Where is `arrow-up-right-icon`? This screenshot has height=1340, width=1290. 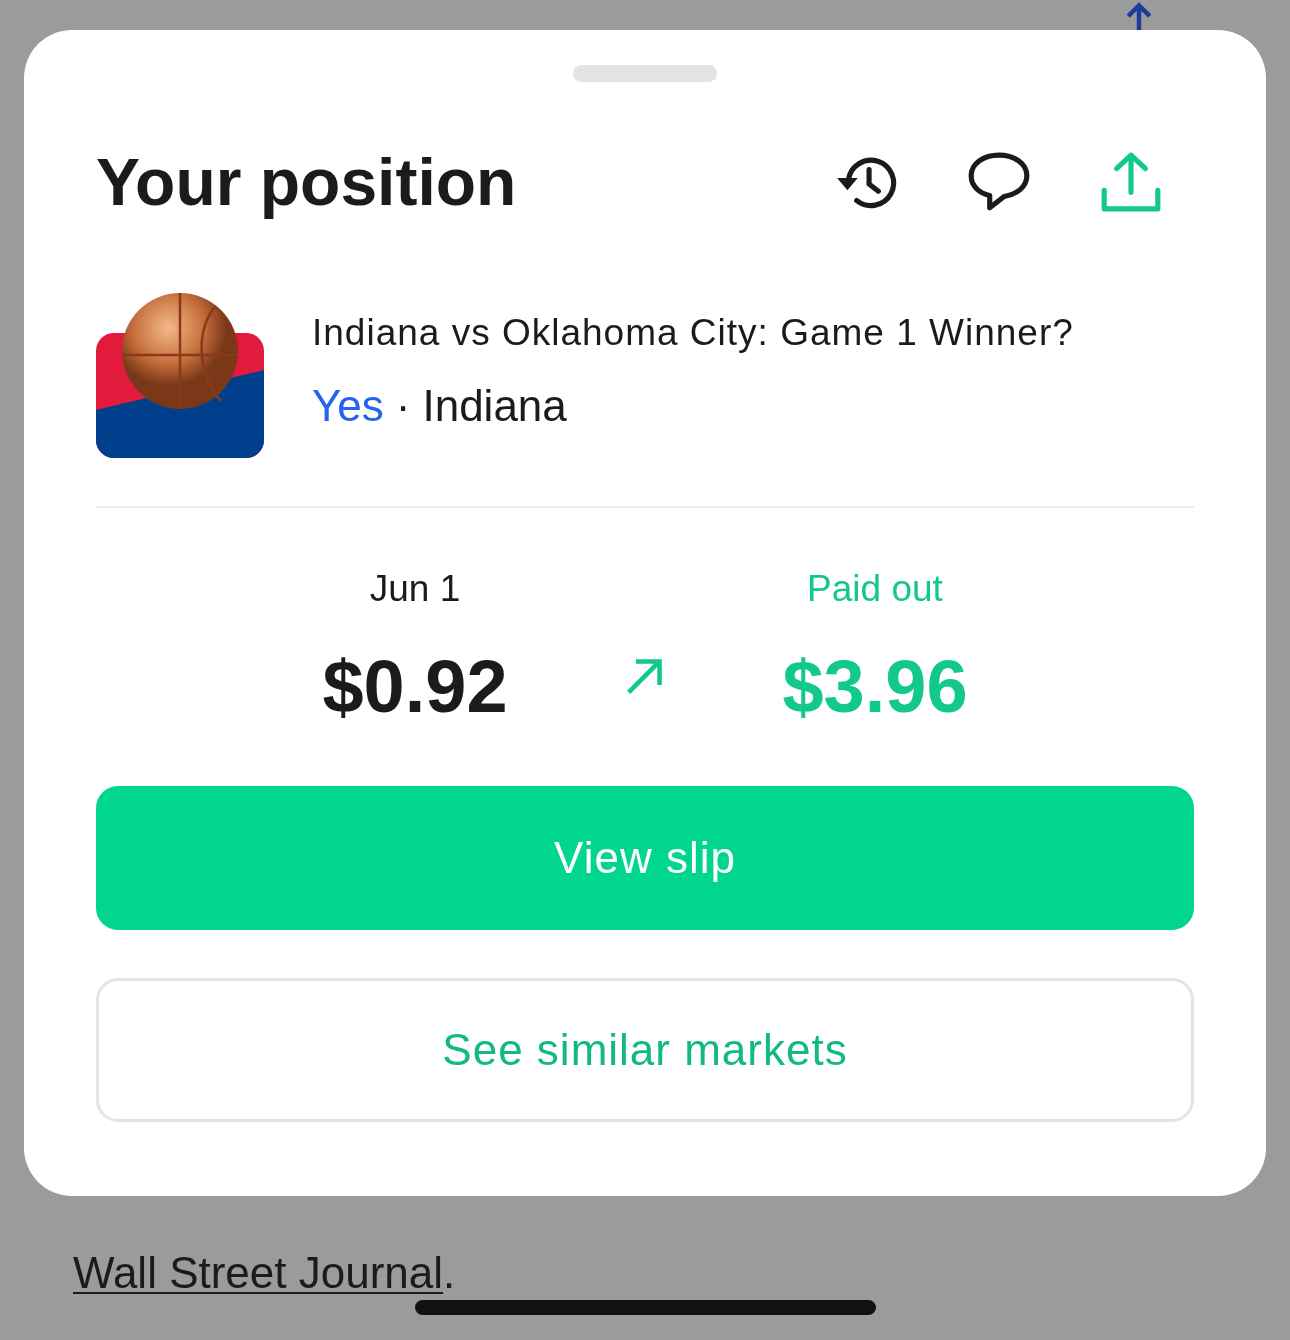
arrow-up-right-icon is located at coordinates (645, 676).